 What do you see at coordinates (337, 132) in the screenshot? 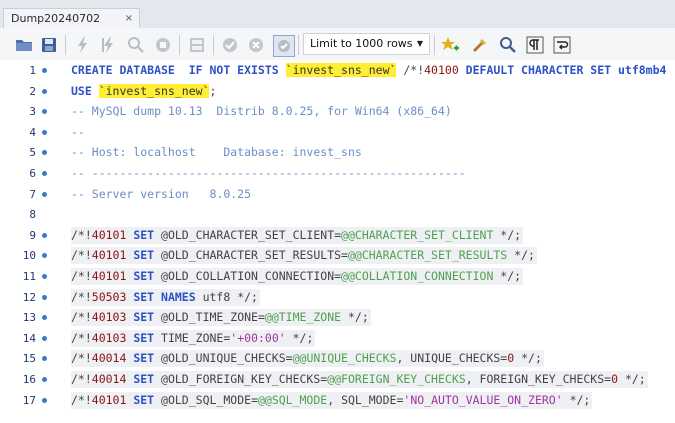
I see `code-line: 4 --` at bounding box center [337, 132].